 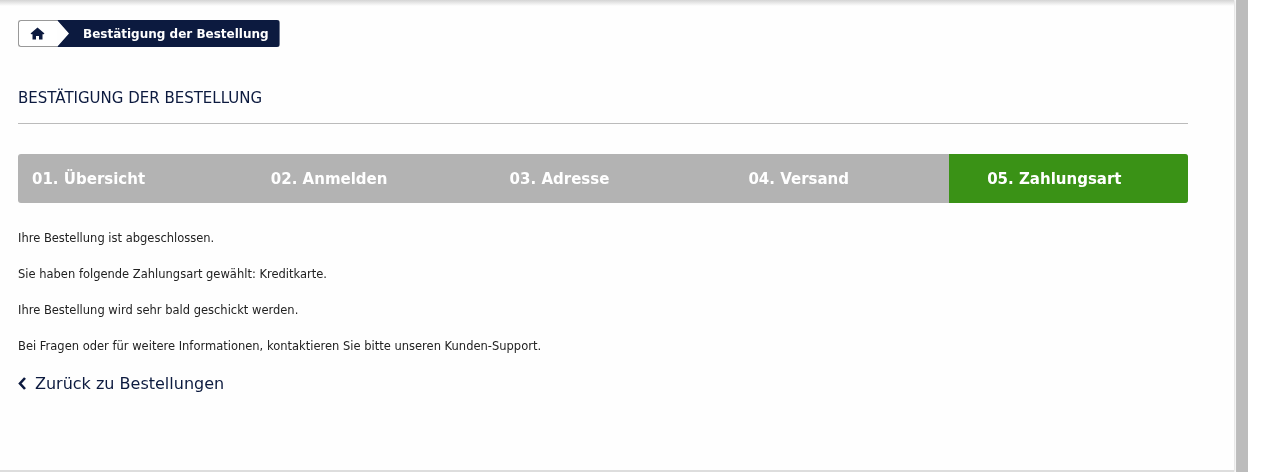 I want to click on checkout-step: 03. Adresse, so click(x=591, y=178).